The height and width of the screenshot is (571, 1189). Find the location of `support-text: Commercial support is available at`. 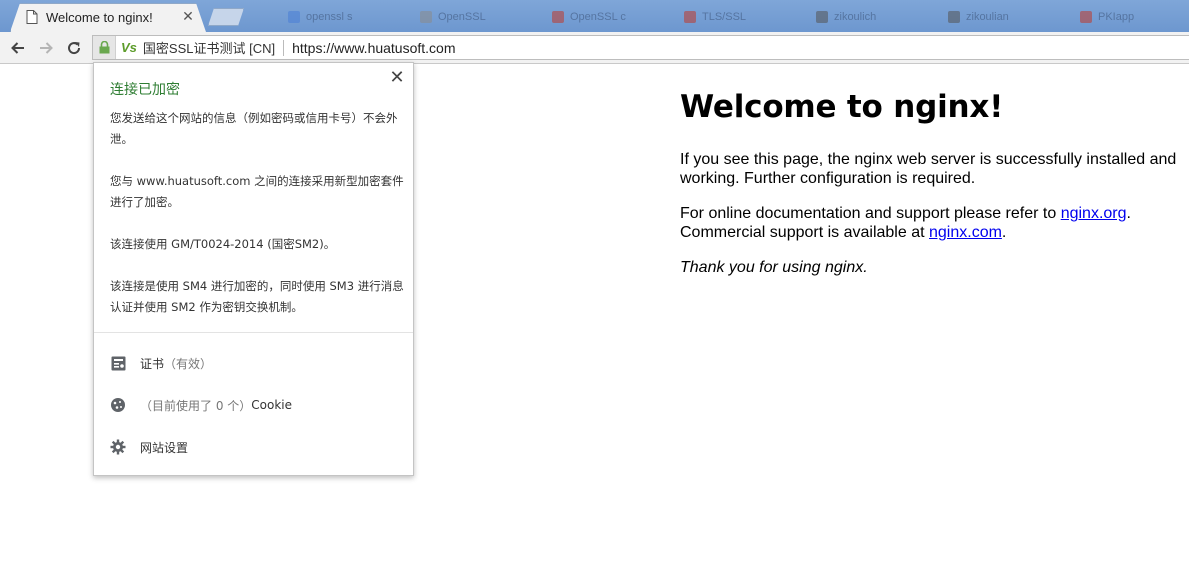

support-text: Commercial support is available at is located at coordinates (804, 232).